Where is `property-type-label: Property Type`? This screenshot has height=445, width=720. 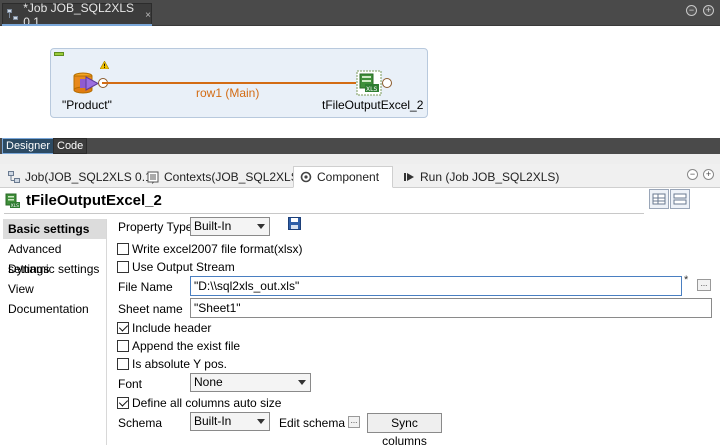 property-type-label: Property Type is located at coordinates (155, 227).